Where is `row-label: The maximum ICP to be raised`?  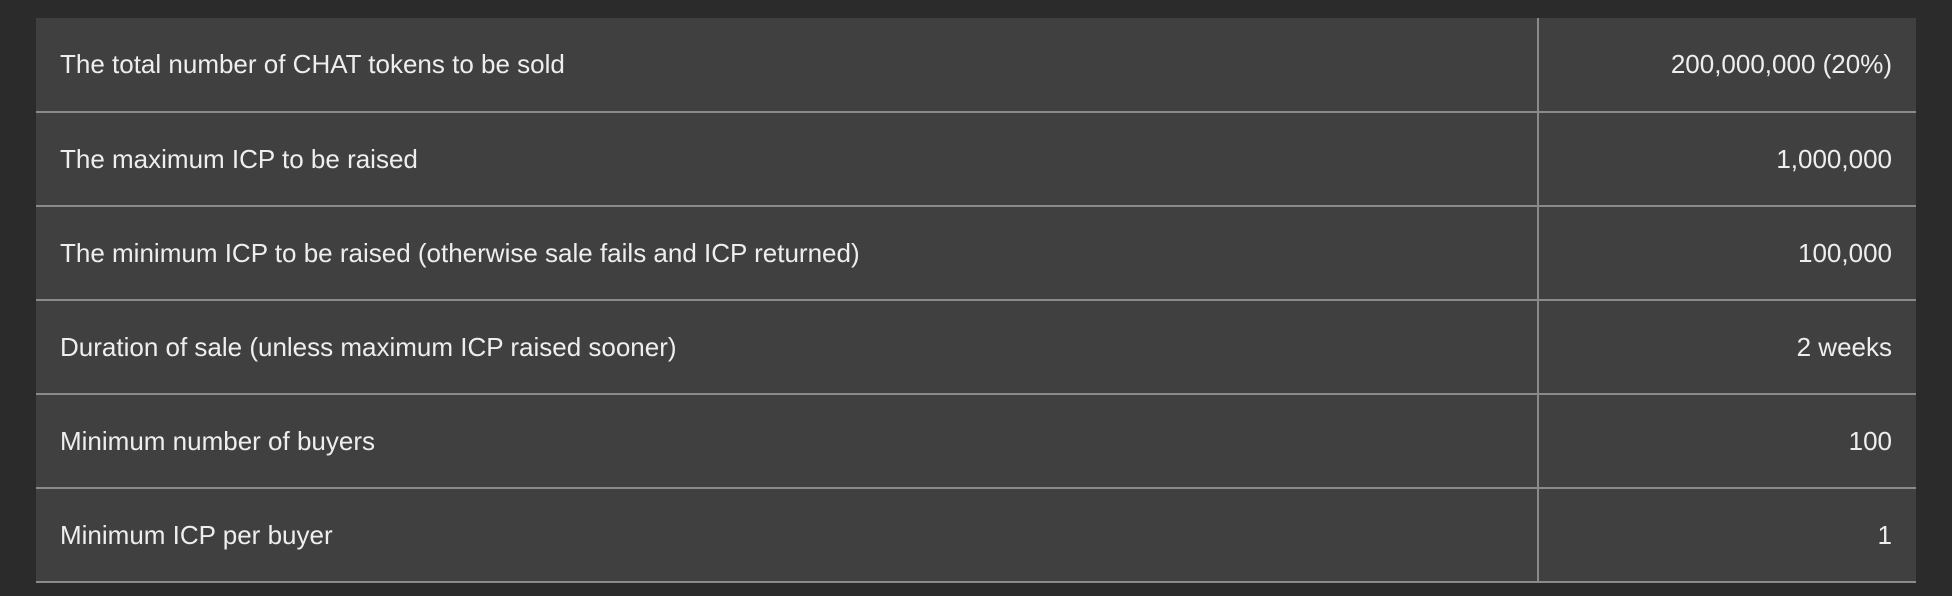 row-label: The maximum ICP to be raised is located at coordinates (239, 158).